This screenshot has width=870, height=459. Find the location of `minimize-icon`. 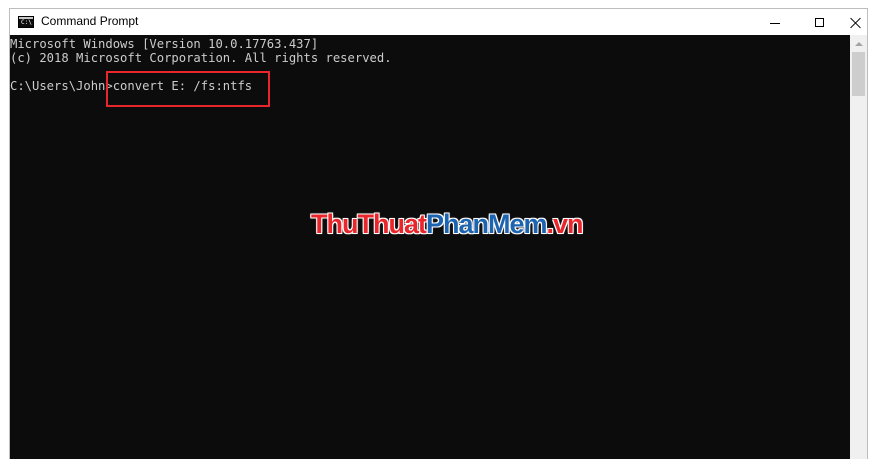

minimize-icon is located at coordinates (775, 23).